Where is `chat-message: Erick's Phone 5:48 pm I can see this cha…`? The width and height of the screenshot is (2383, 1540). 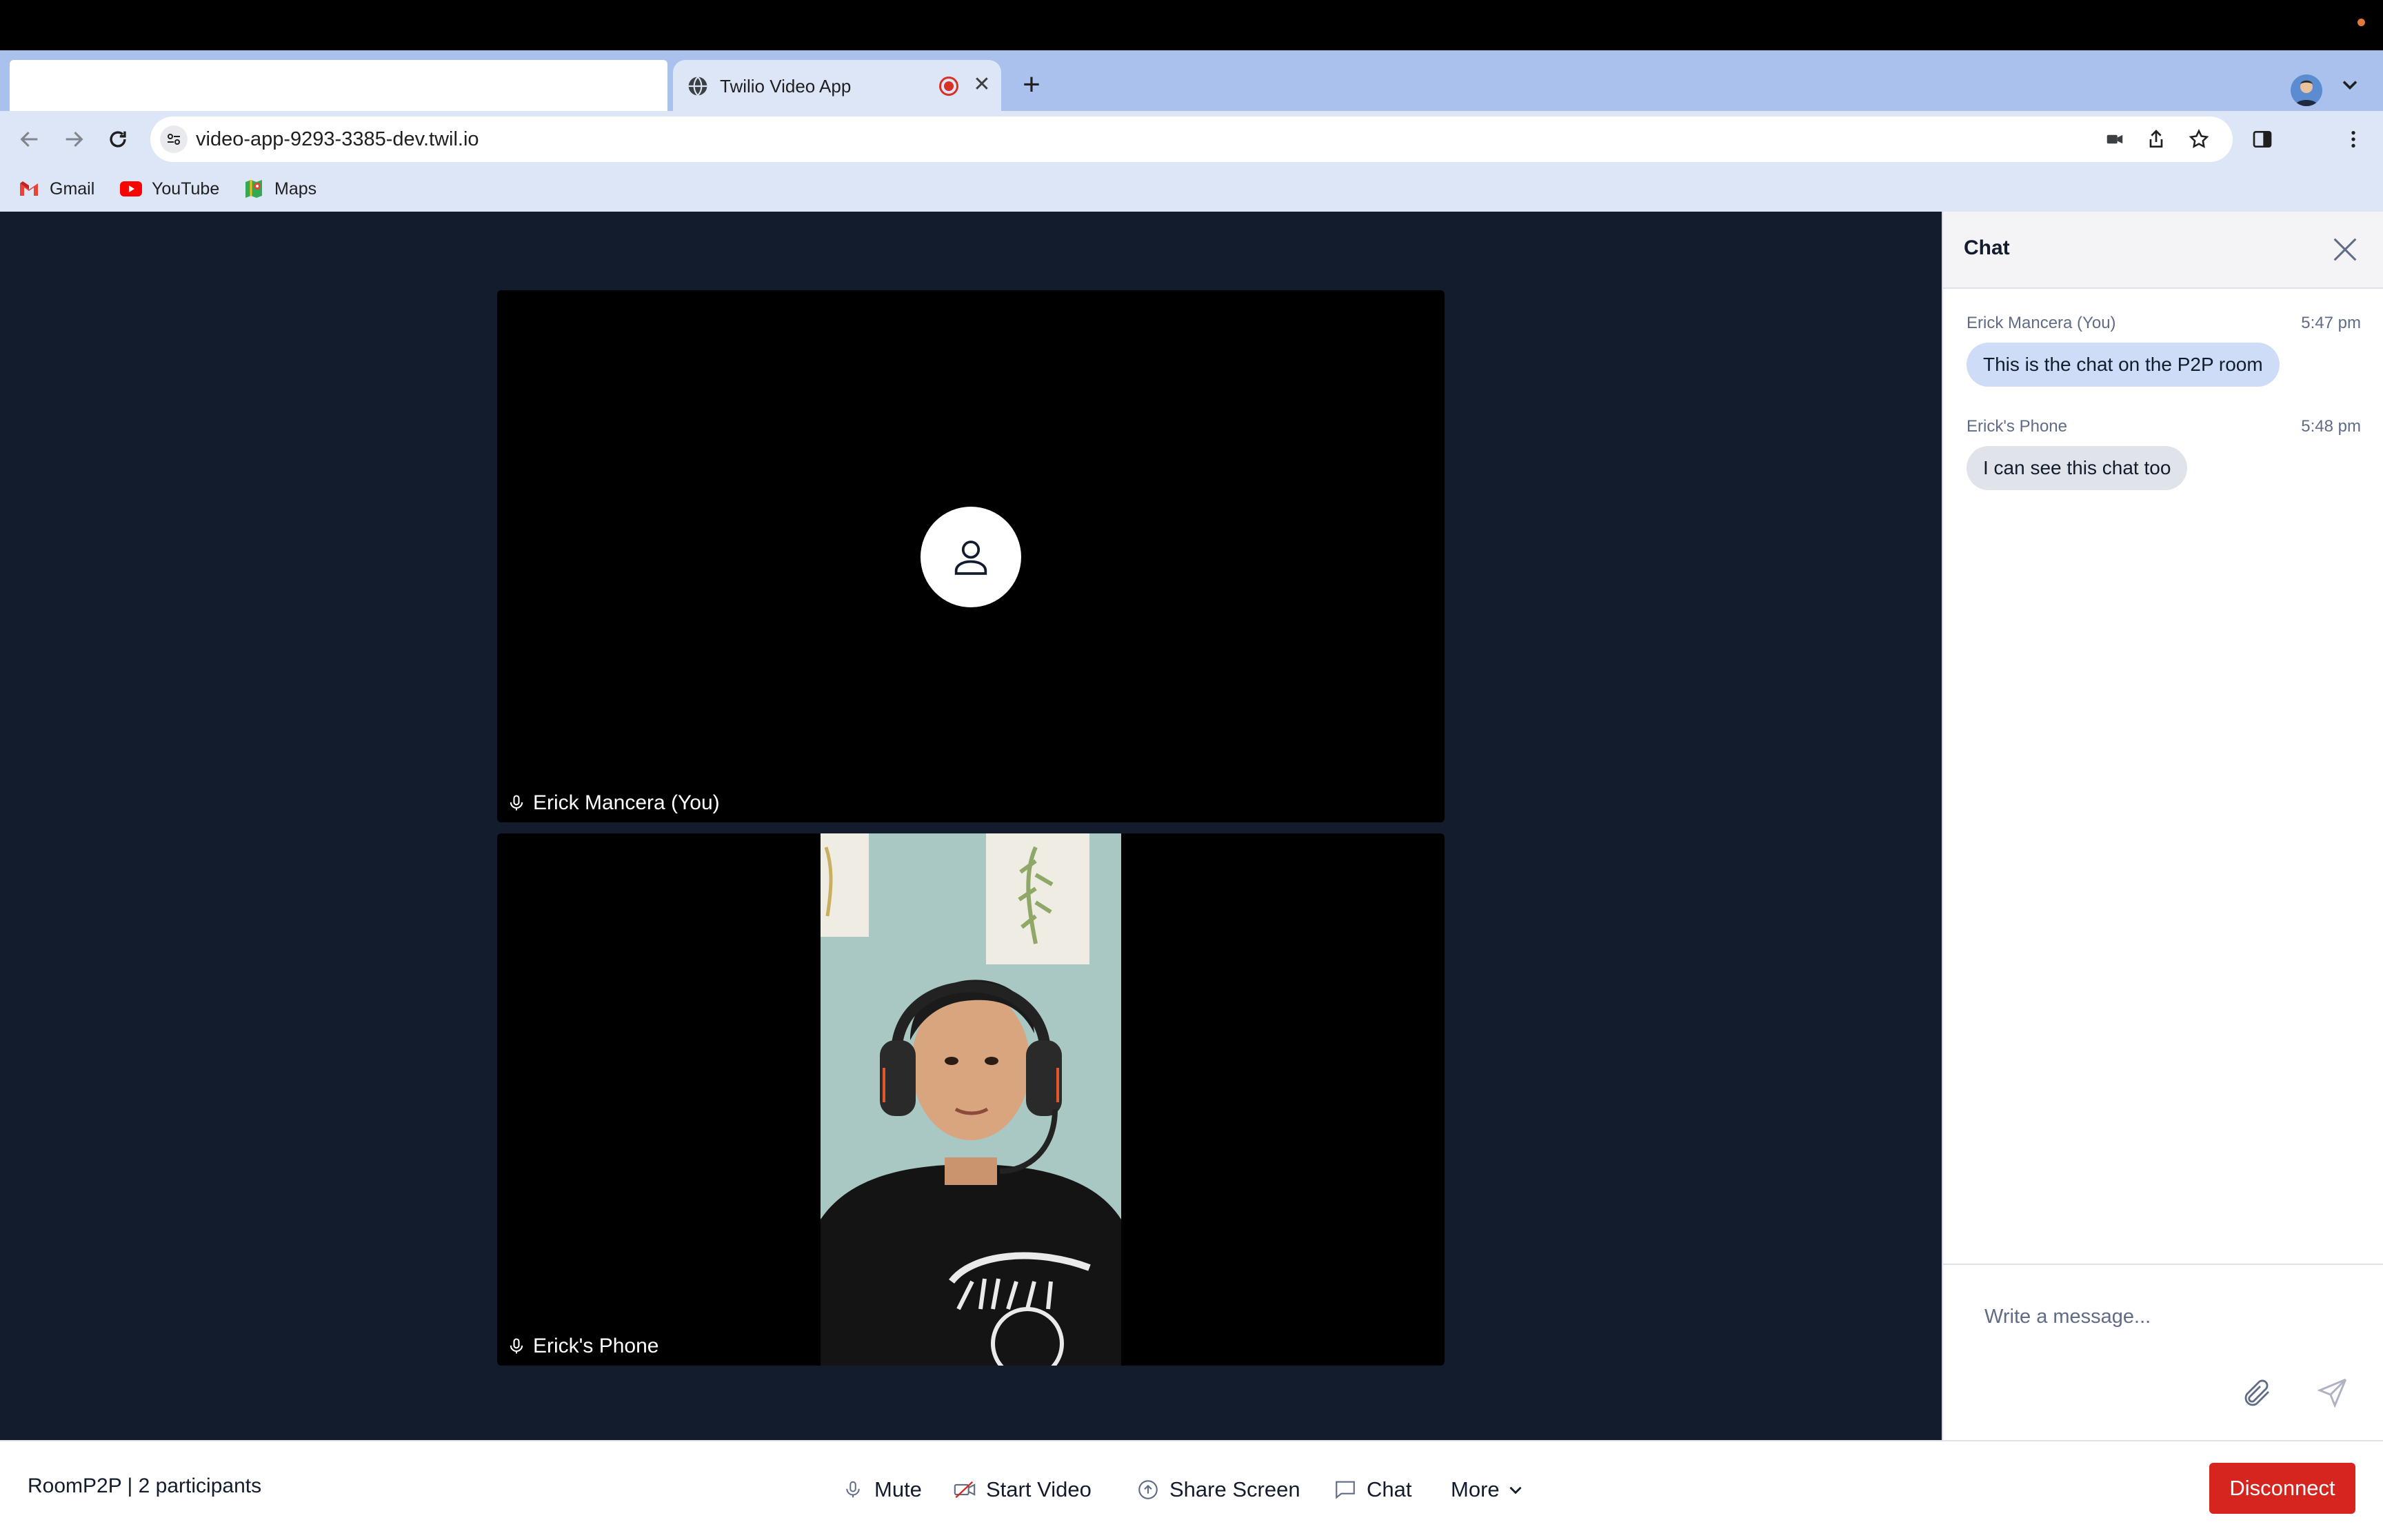 chat-message: Erick's Phone 5:48 pm I can see this cha… is located at coordinates (2164, 454).